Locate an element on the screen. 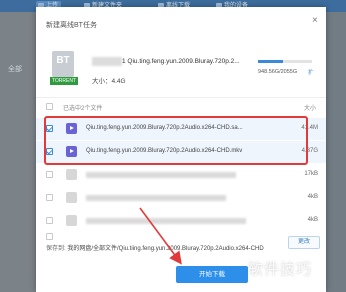  watermark-text: 软件技巧 is located at coordinates (280, 269).